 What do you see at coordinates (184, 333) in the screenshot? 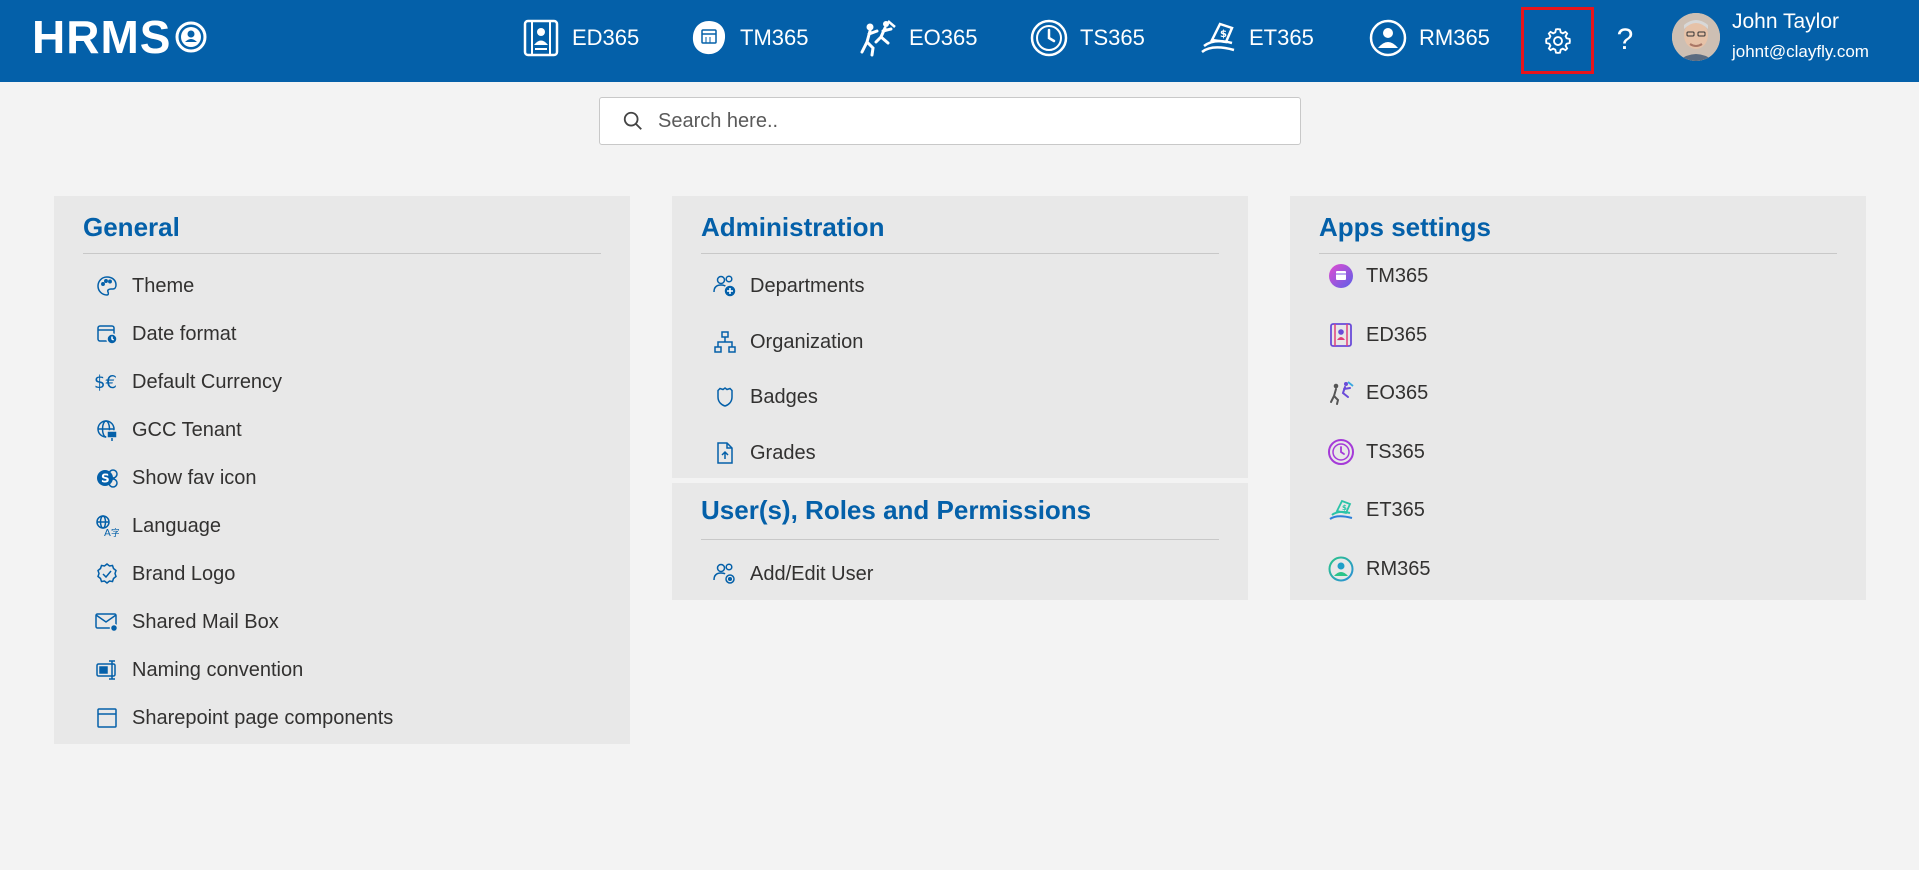
I see `item-label: Date format` at bounding box center [184, 333].